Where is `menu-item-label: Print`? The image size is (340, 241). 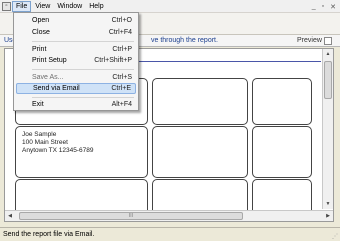
menu-item-label: Print is located at coordinates (39, 49).